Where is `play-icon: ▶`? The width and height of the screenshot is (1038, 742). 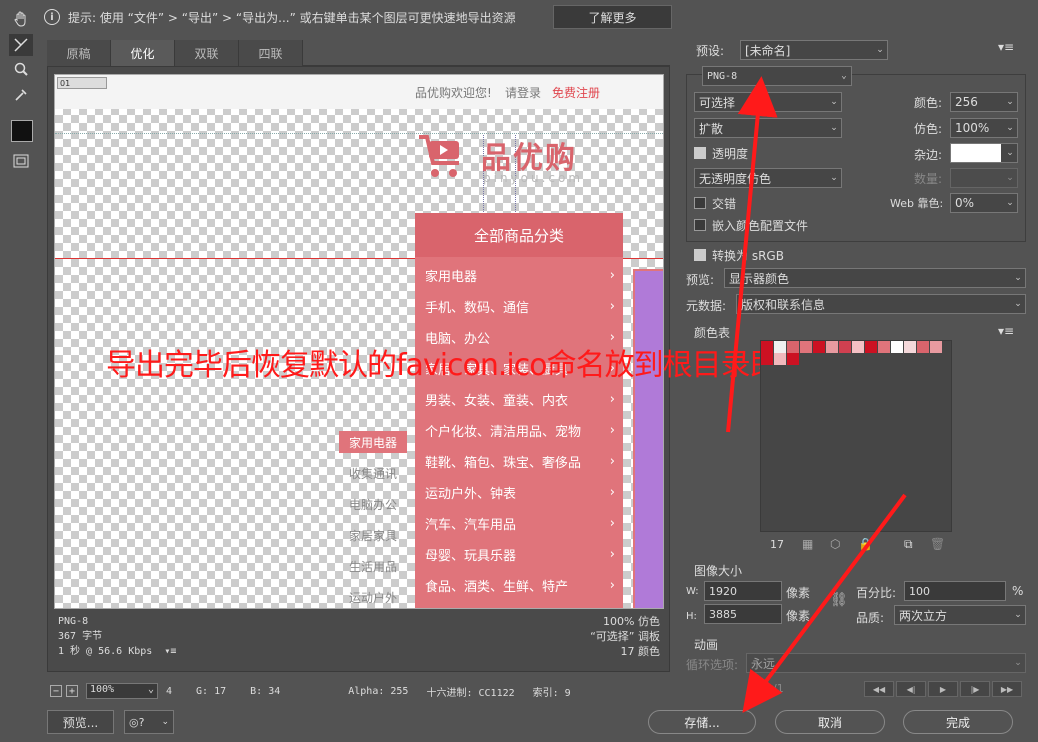 play-icon: ▶ is located at coordinates (943, 689).